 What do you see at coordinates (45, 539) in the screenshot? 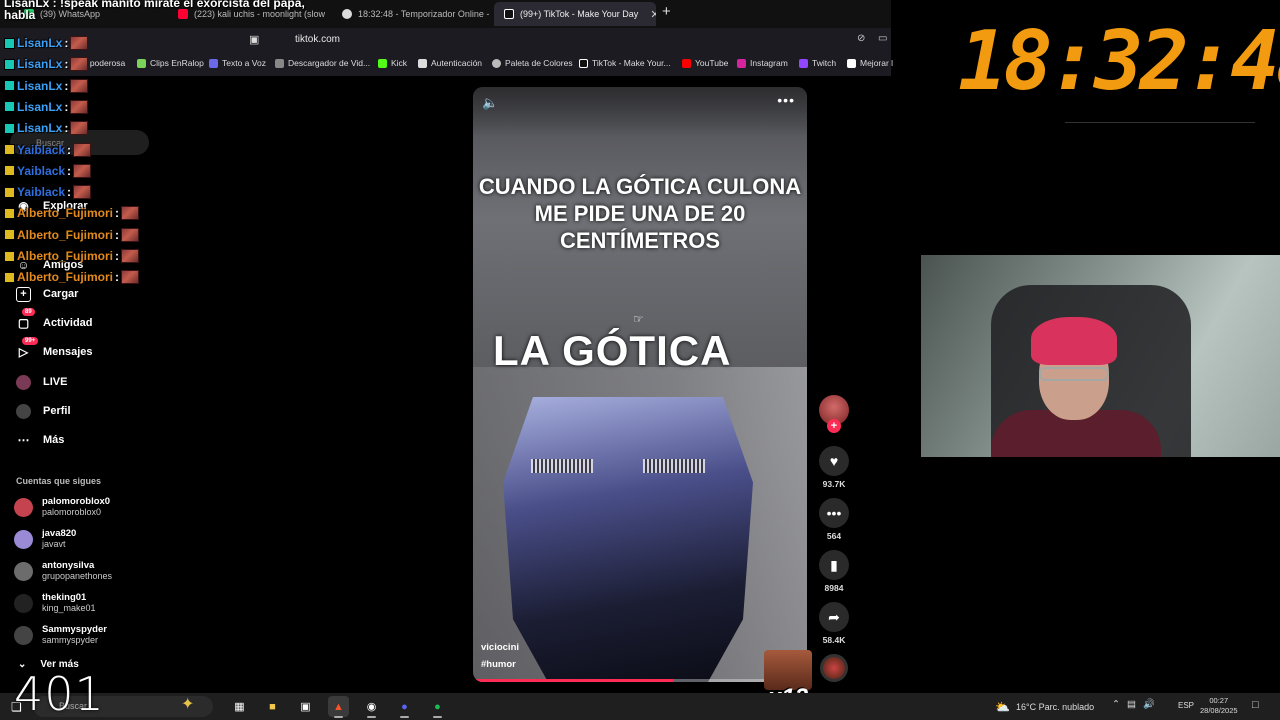
I see `following-item: java820 javavt` at bounding box center [45, 539].